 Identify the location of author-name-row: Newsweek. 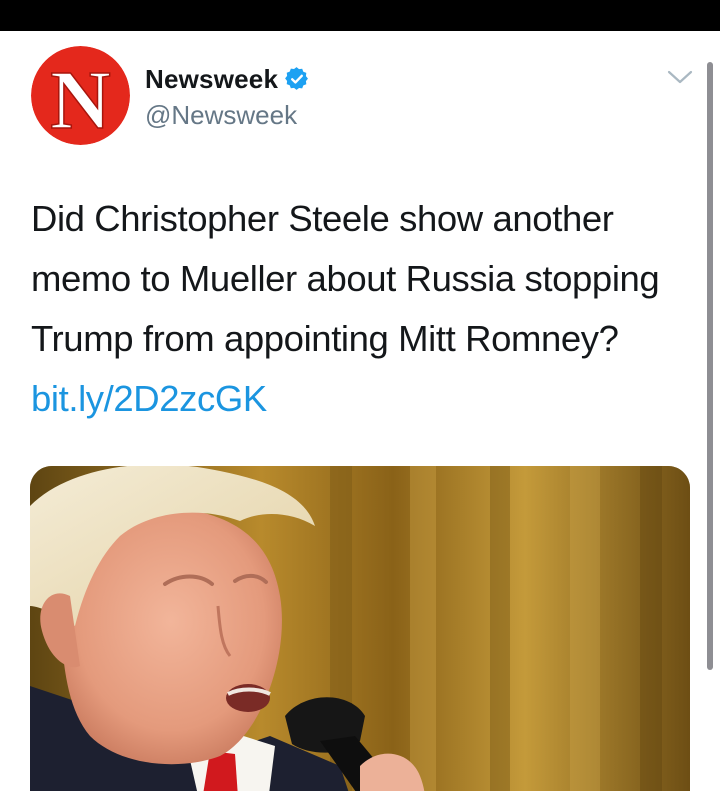
(227, 79).